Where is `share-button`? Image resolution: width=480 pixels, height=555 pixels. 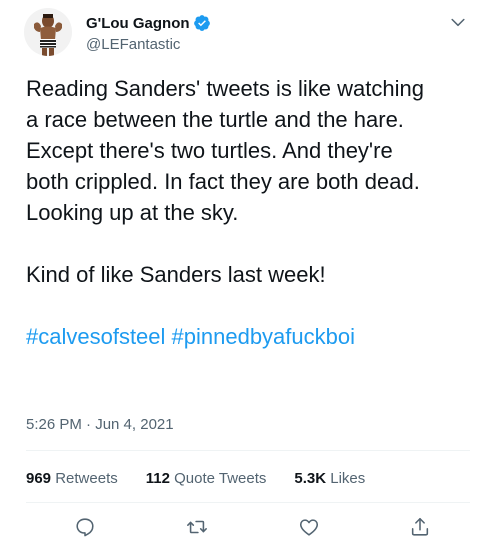
share-button is located at coordinates (421, 528).